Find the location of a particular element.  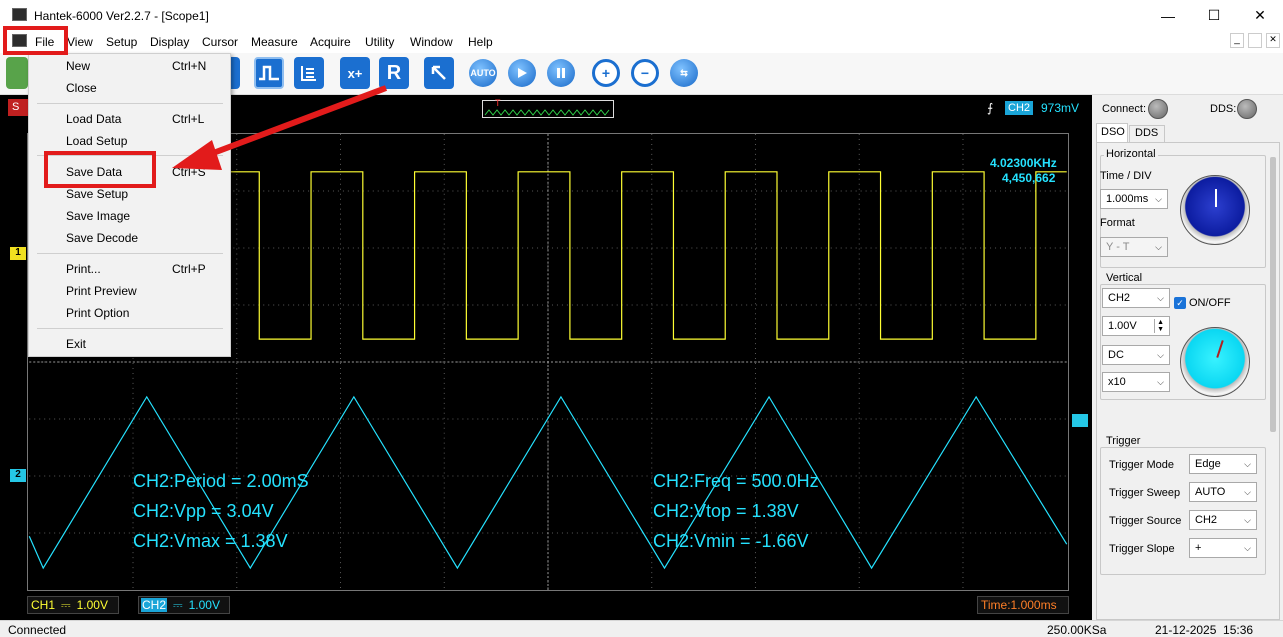

trigger-position-marker: T is located at coordinates (498, 103).